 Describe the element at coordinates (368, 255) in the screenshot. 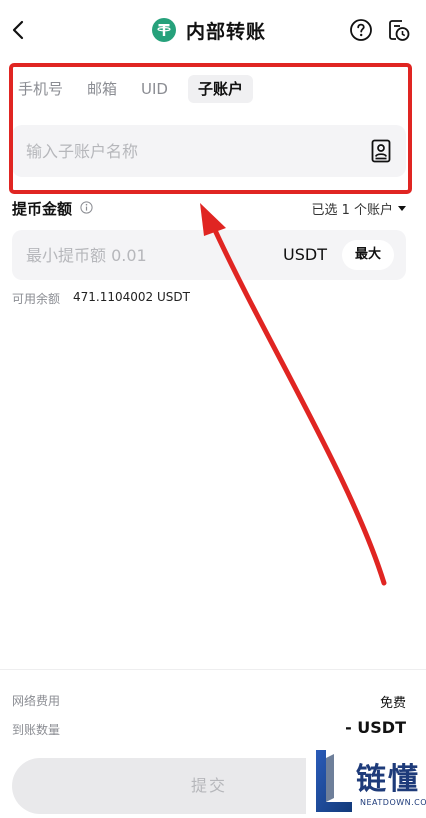

I see `max-button: 最大` at that location.